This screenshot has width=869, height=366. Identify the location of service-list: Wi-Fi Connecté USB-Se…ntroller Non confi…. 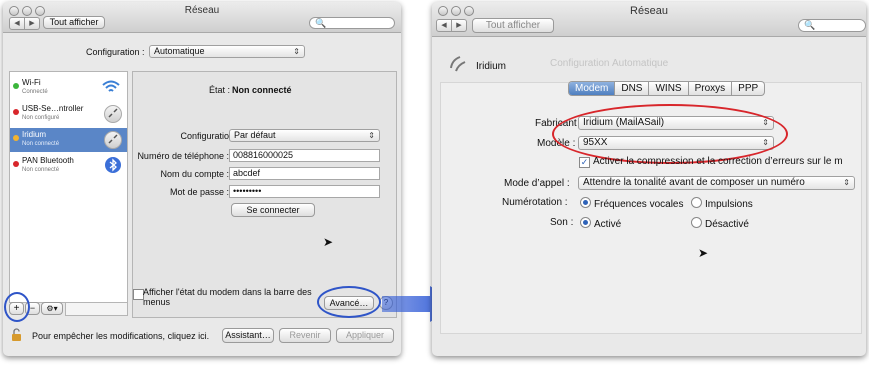
(68, 187).